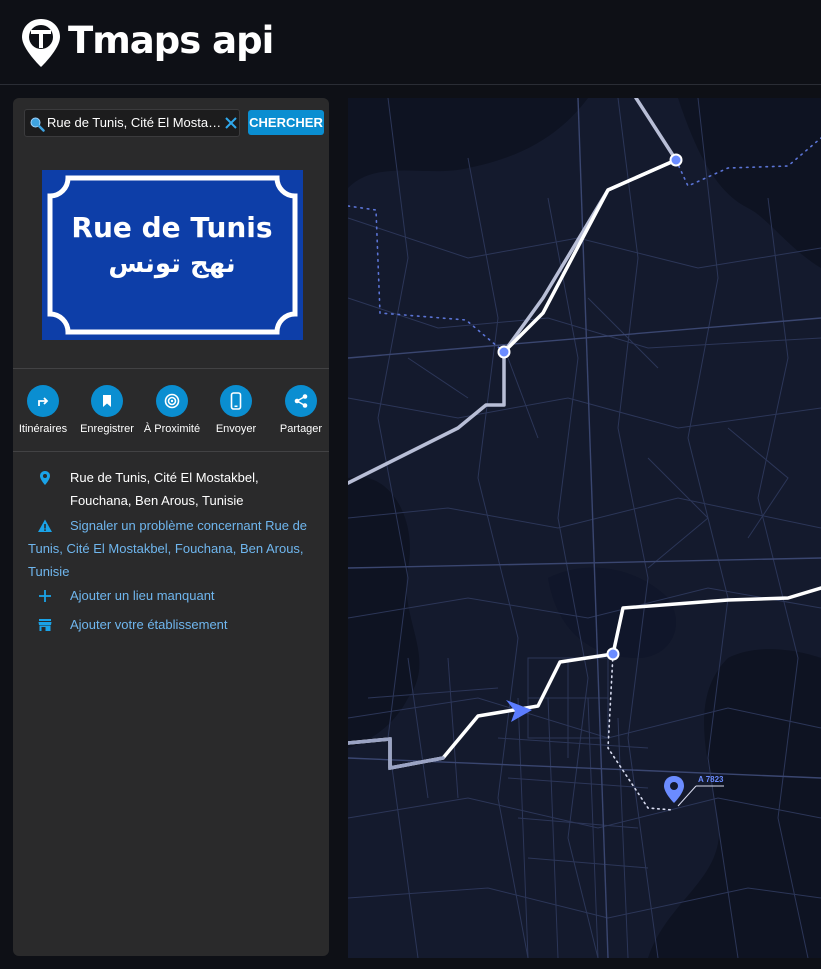 Image resolution: width=821 pixels, height=969 pixels. What do you see at coordinates (301, 401) in the screenshot?
I see `share-icon` at bounding box center [301, 401].